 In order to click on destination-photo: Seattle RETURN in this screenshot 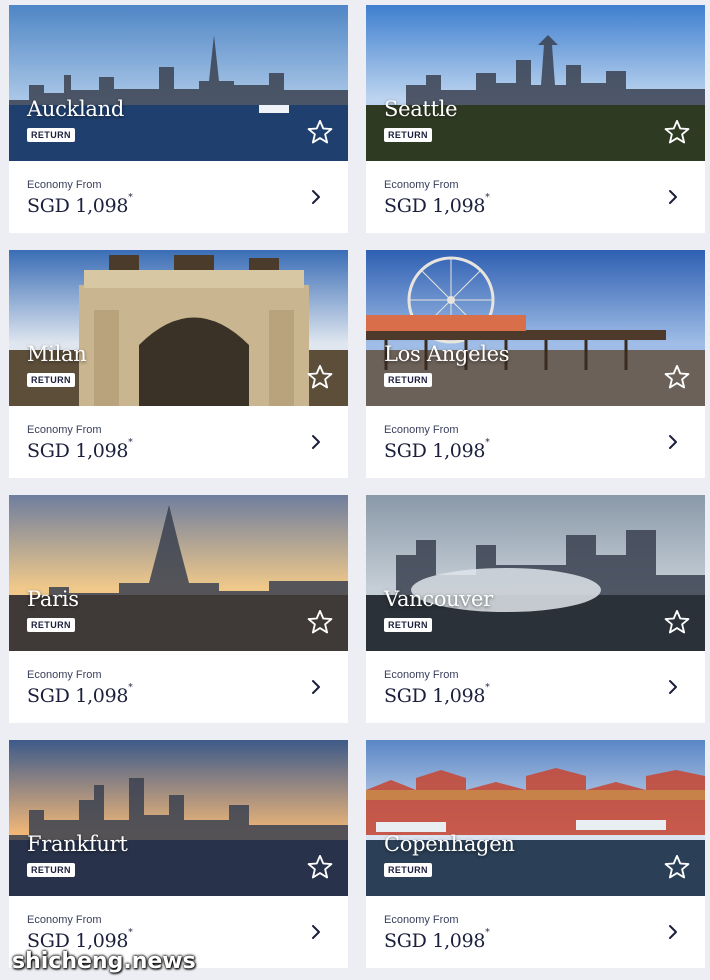, I will do `click(535, 83)`.